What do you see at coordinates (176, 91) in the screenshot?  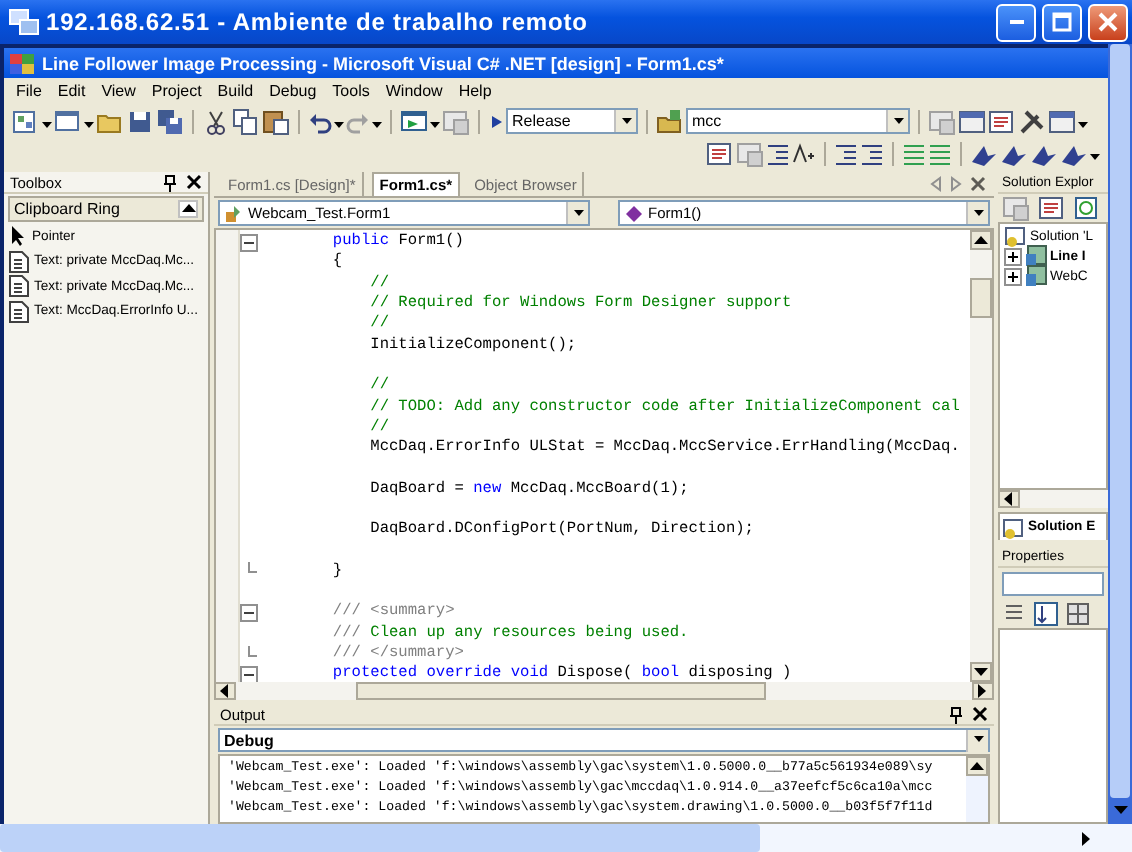 I see `menu-item: Project` at bounding box center [176, 91].